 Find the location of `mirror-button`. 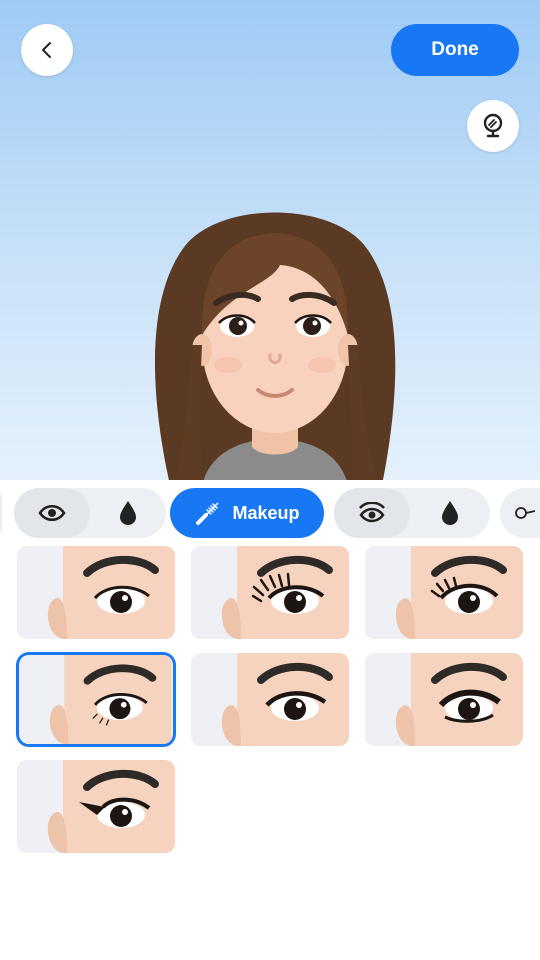

mirror-button is located at coordinates (493, 126).